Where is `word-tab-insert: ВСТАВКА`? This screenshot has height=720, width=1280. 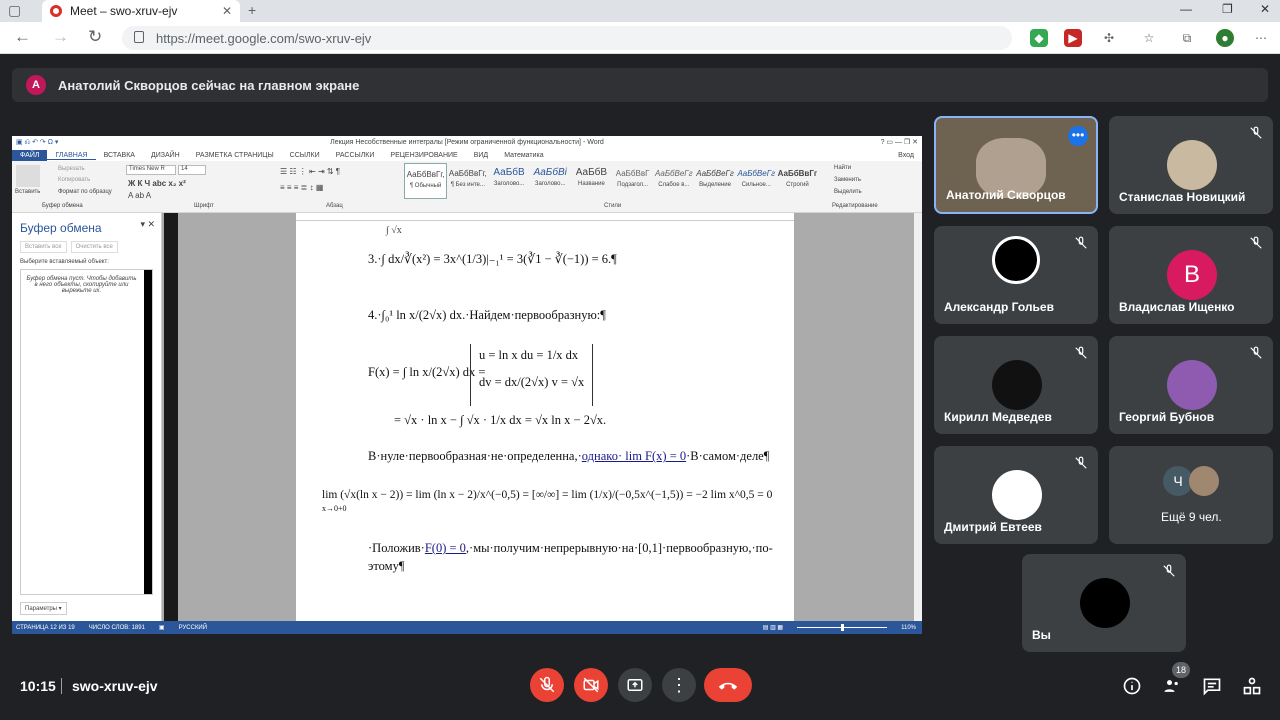
word-tab-insert: ВСТАВКА is located at coordinates (119, 155).